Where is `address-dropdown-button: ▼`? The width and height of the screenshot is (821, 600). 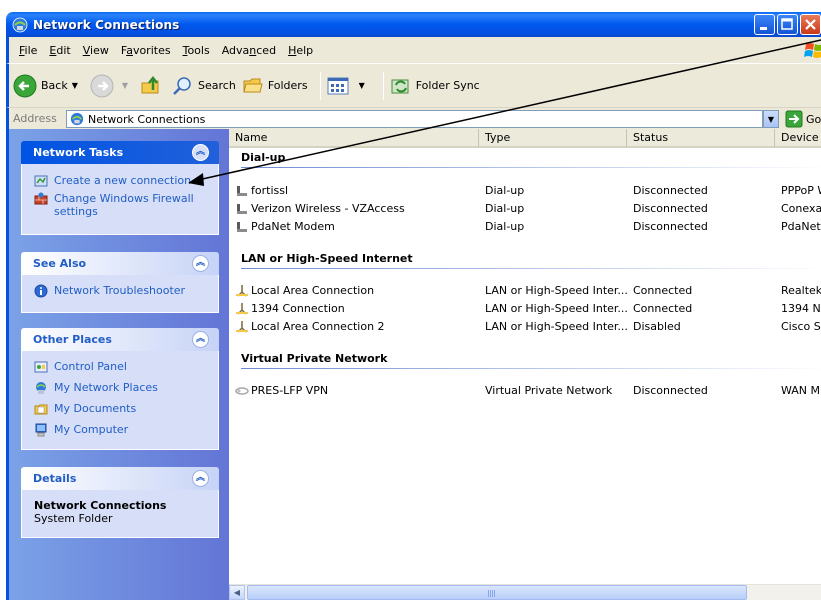
address-dropdown-button: ▼ is located at coordinates (771, 119).